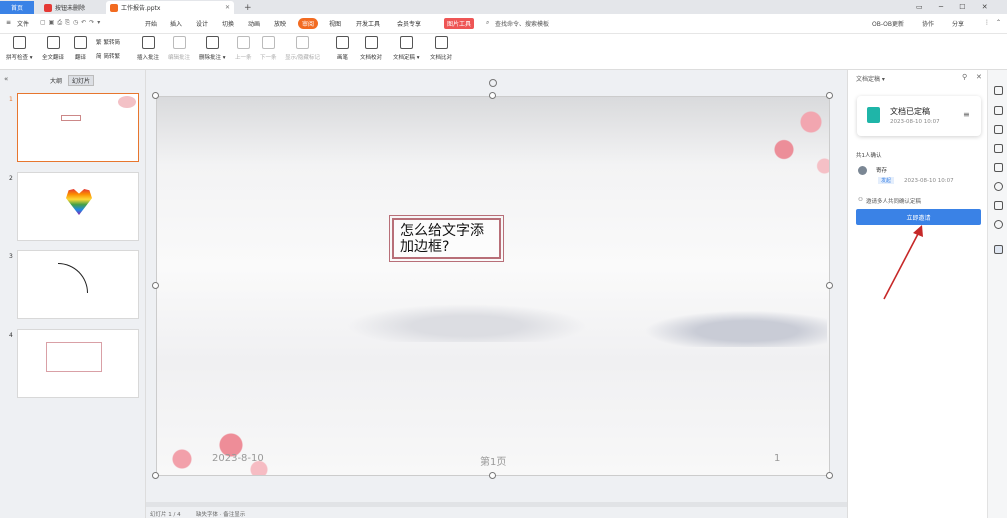  Describe the element at coordinates (79, 202) in the screenshot. I see `rainbow-heart-image` at that location.